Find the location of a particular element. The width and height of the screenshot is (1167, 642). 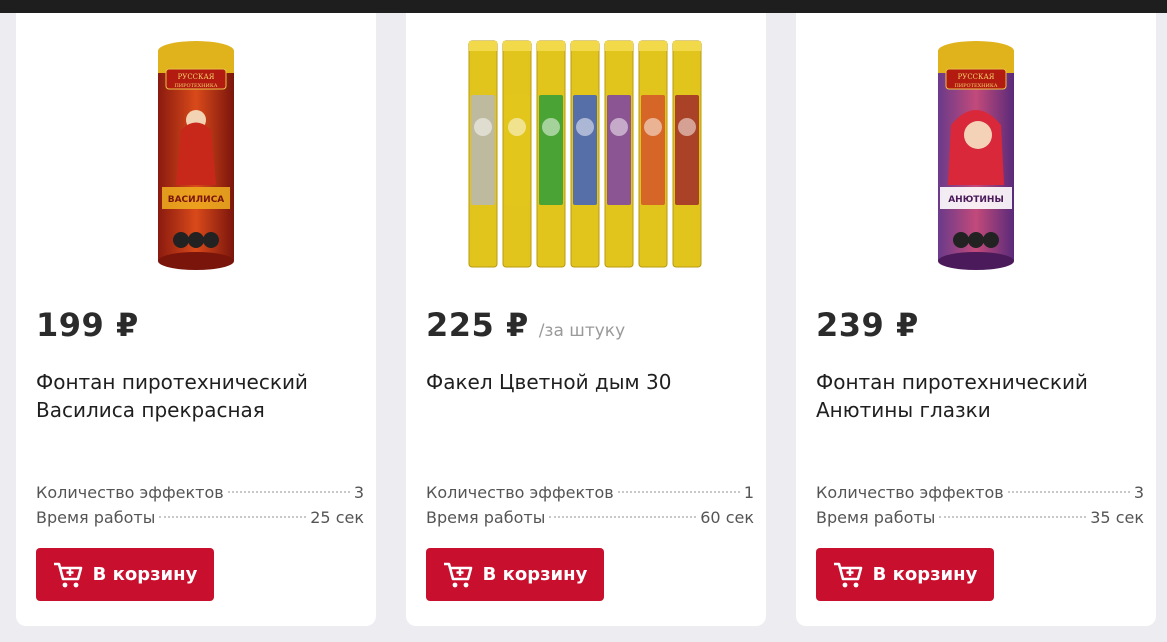

spec-row: Время работы 60 сек is located at coordinates (590, 517).